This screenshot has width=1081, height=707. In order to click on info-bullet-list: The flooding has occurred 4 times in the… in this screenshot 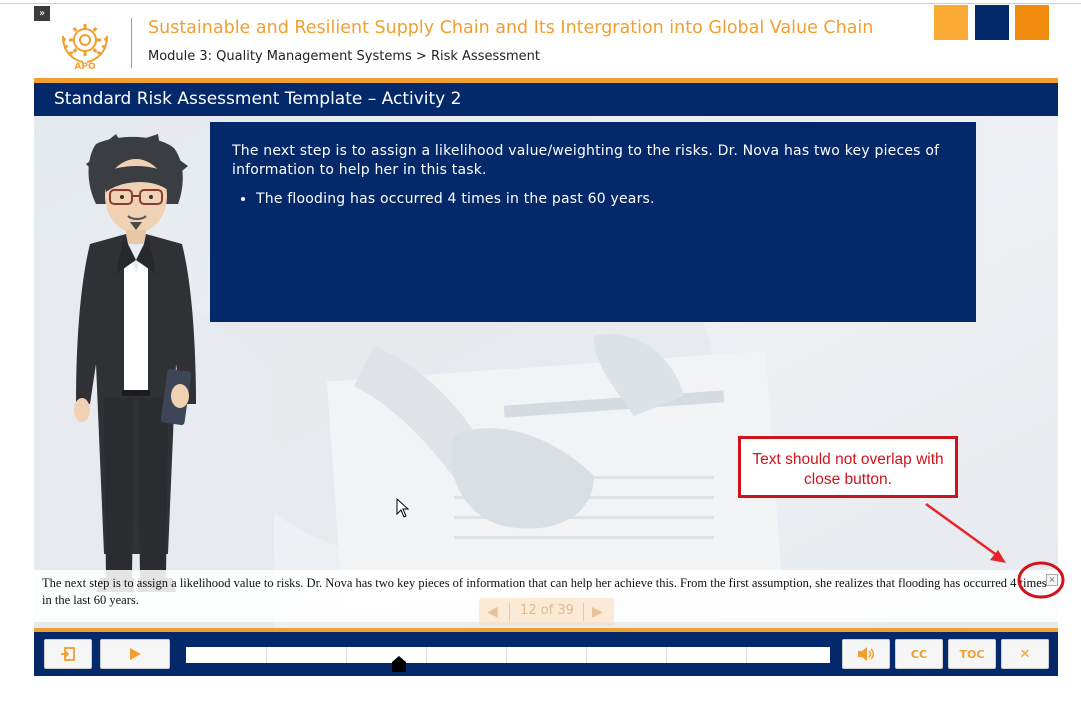, I will do `click(593, 199)`.